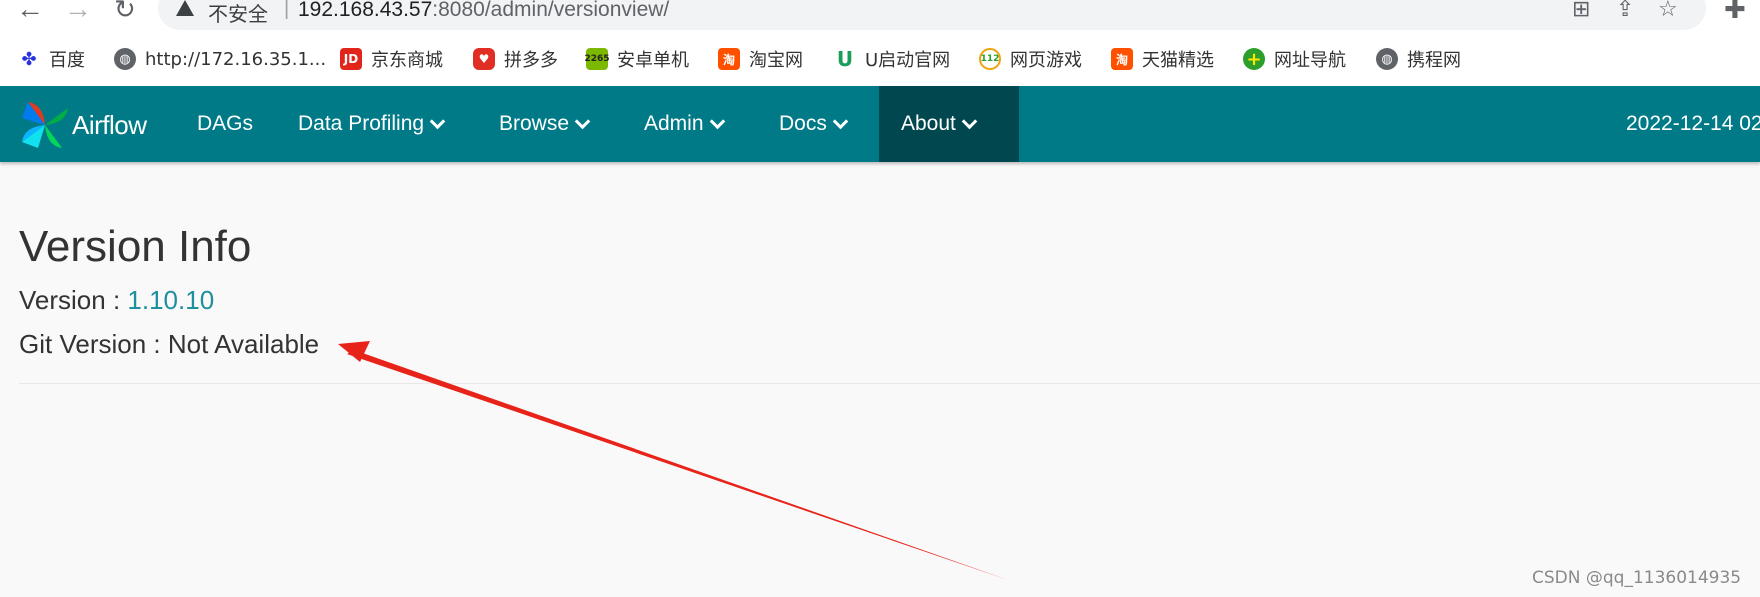  What do you see at coordinates (1637, 578) in the screenshot?
I see `watermark-text: CSDN @qq_1136014935` at bounding box center [1637, 578].